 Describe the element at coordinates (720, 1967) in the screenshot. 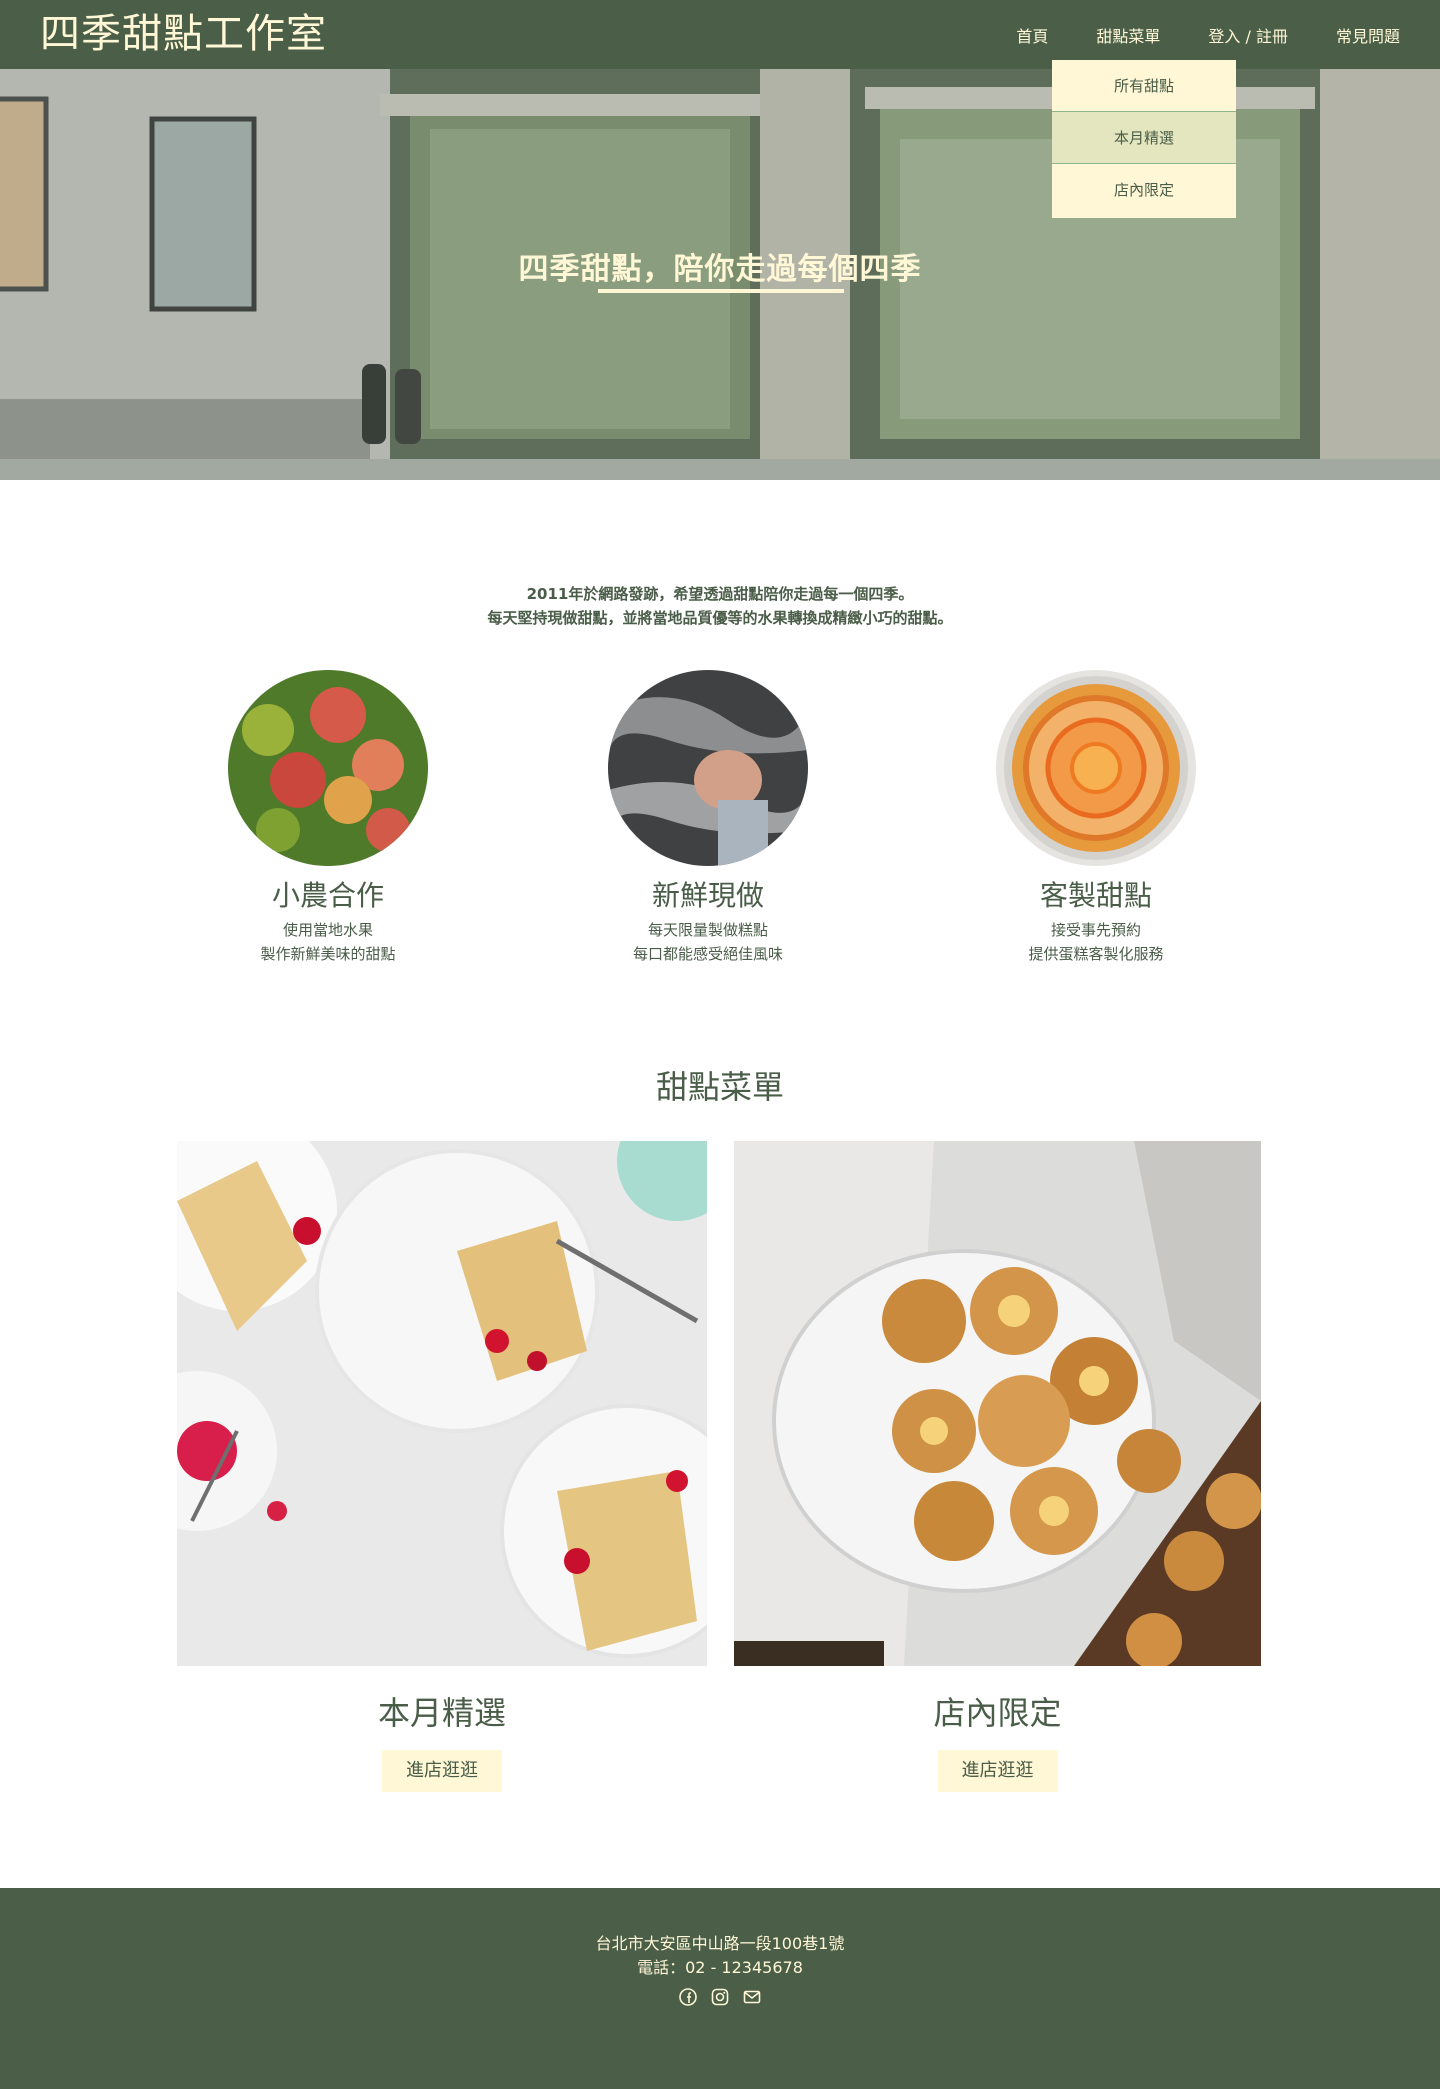

I see `footer-phone: 電話：02 - 12345678` at that location.